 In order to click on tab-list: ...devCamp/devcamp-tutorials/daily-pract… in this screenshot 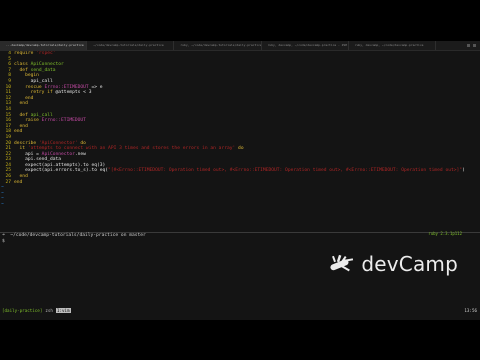, I will do `click(218, 45)`.